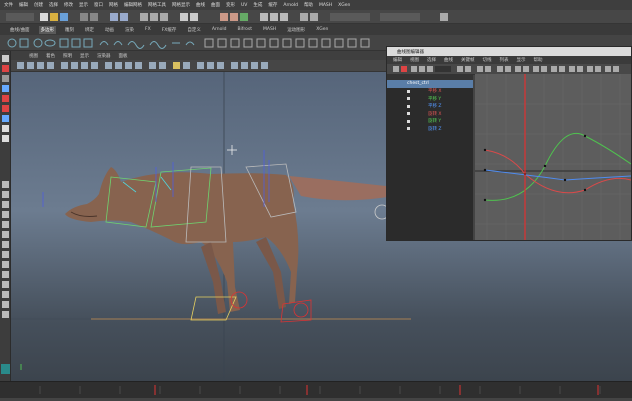 Image resolution: width=632 pixels, height=401 pixels. Describe the element at coordinates (50, 56) in the screenshot. I see `panel-menu-item: 着色` at that location.